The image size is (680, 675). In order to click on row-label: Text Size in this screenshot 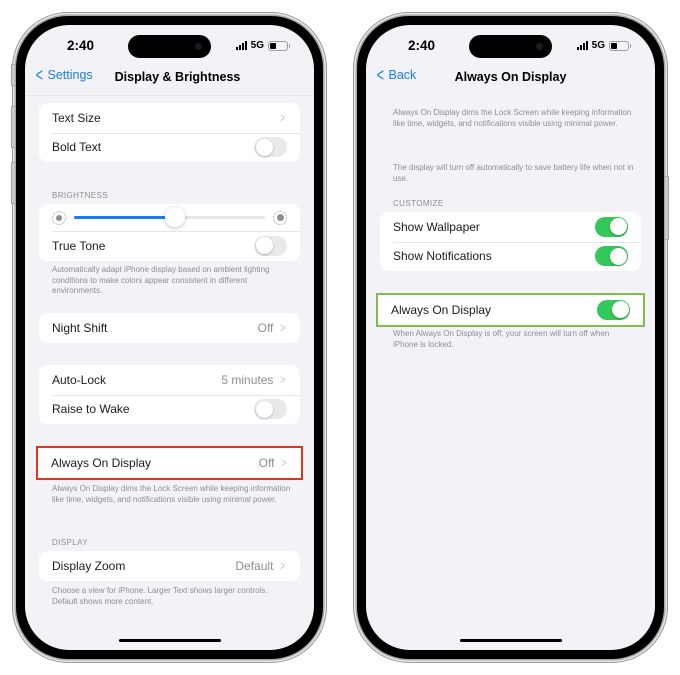, I will do `click(76, 117)`.